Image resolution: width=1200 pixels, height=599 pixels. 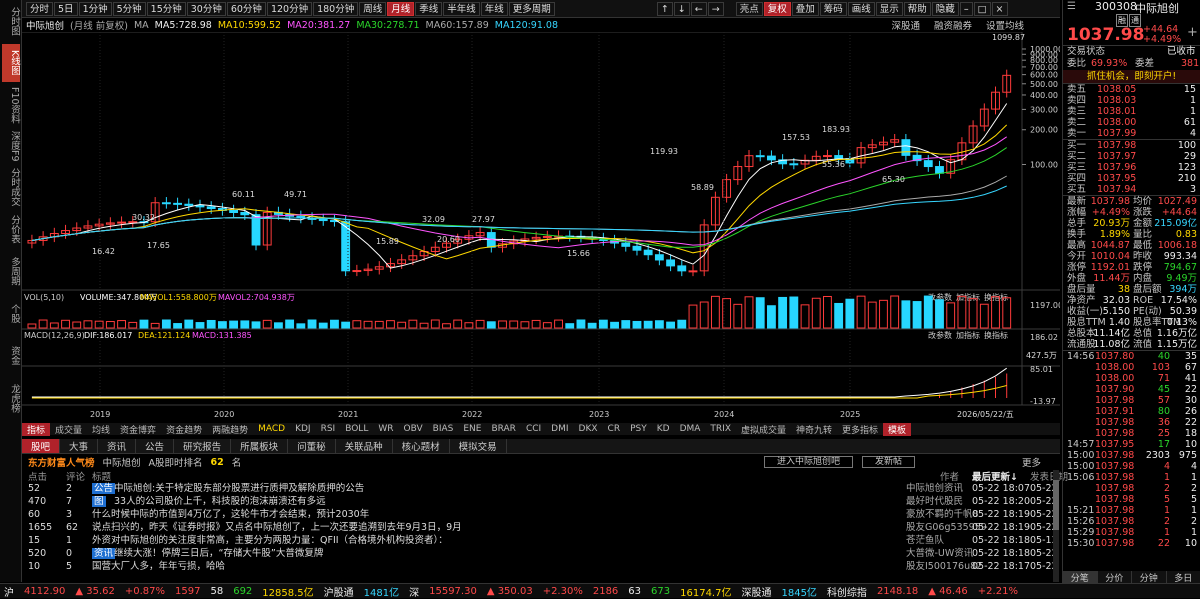 I want to click on indicator-tab-10: WR, so click(x=385, y=429).